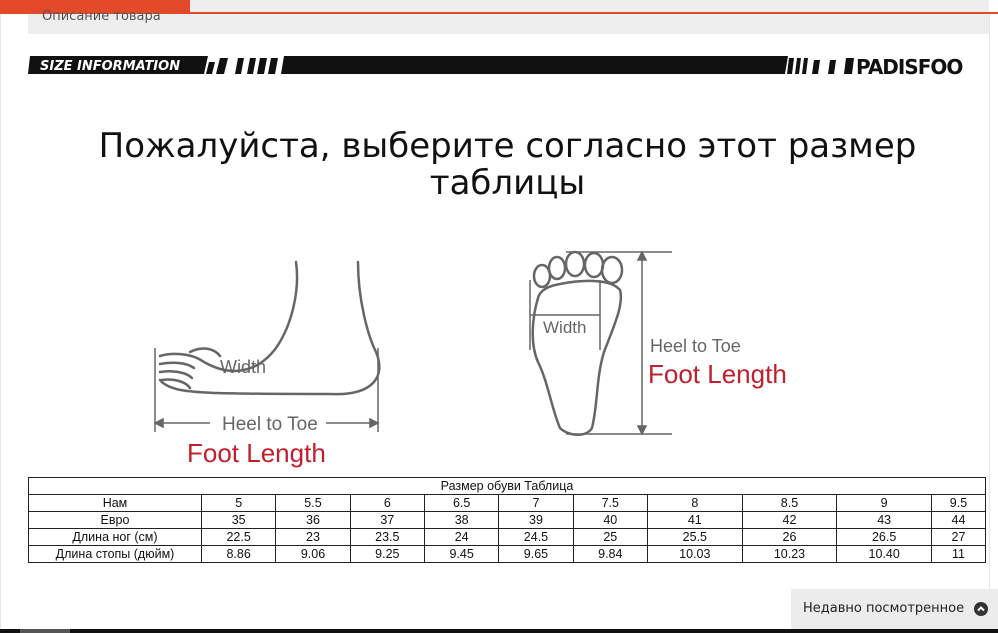  Describe the element at coordinates (115, 520) in the screenshot. I see `row-label: Евро` at that location.